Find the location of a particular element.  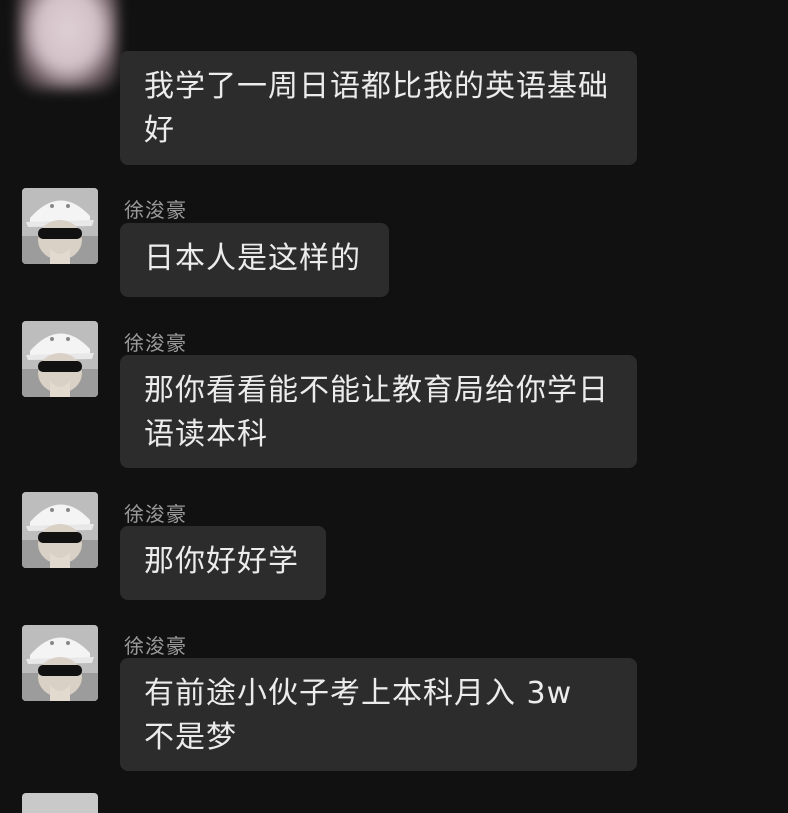

message-bubble: 那你看看能不能让教育局给你学日语读本科 is located at coordinates (378, 411).